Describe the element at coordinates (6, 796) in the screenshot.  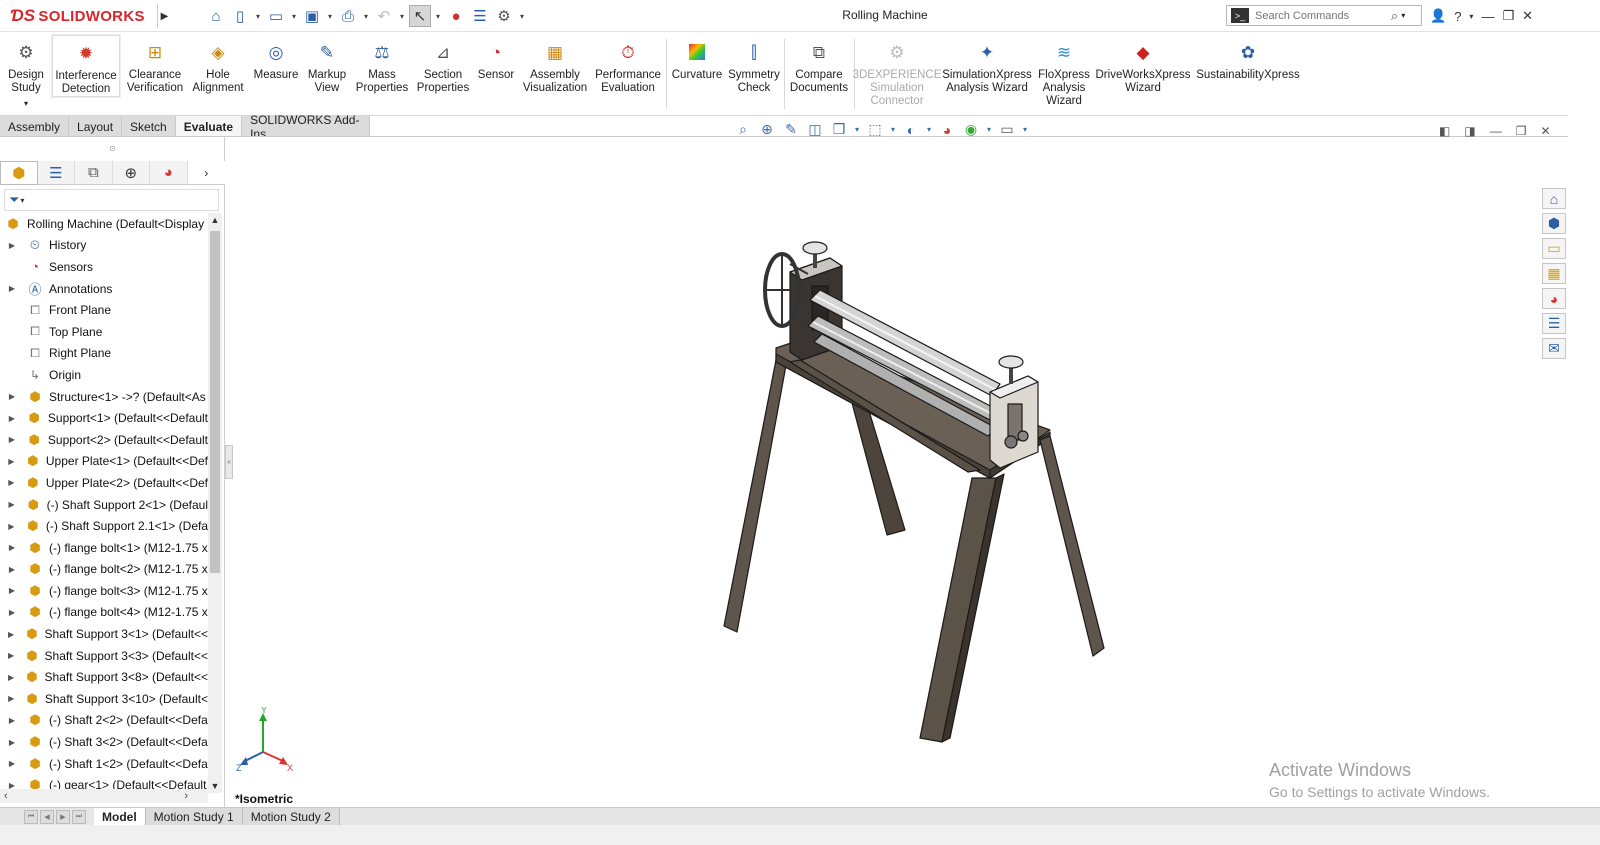
I see `scroll-left-icon: ‹` at that location.